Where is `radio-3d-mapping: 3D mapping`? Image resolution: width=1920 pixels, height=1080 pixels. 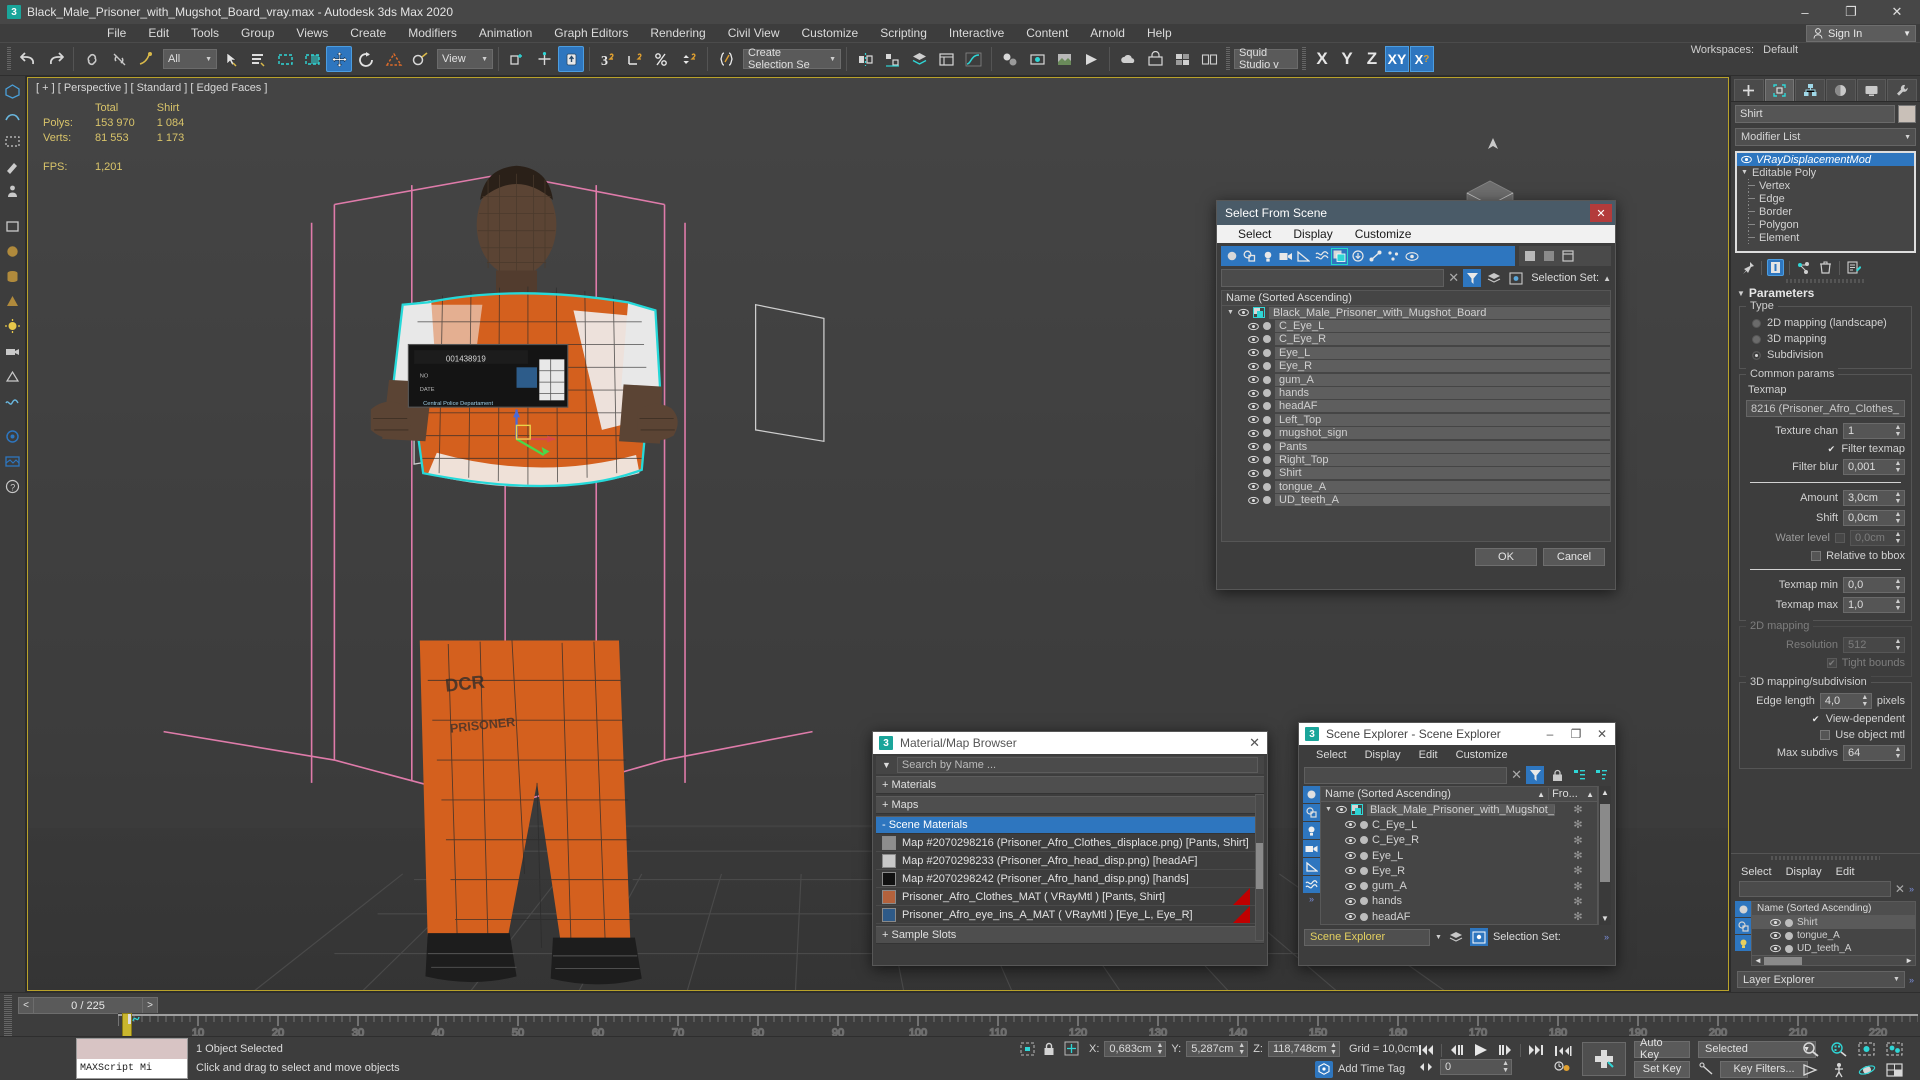 radio-3d-mapping: 3D mapping is located at coordinates (1825, 339).